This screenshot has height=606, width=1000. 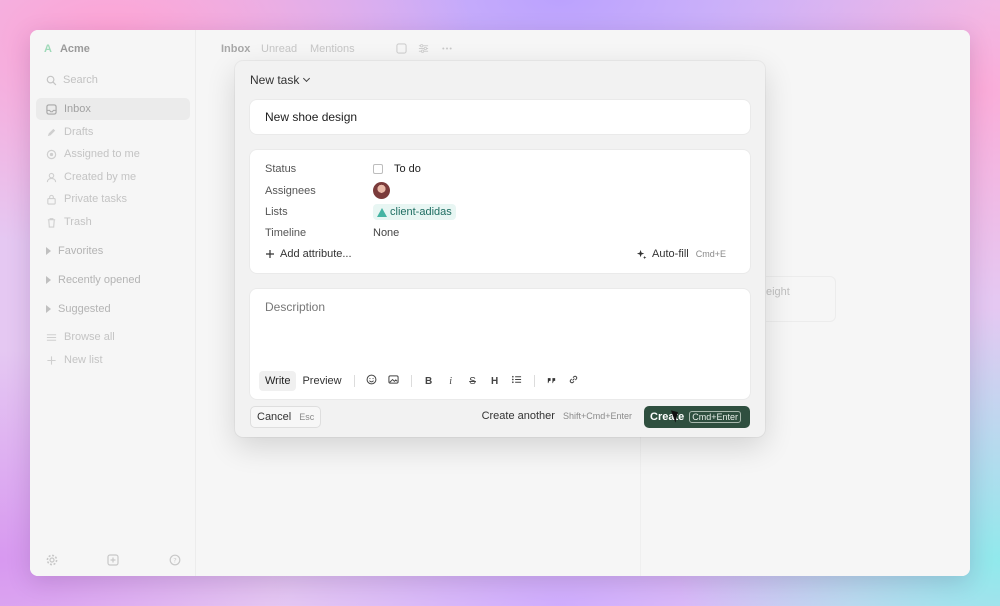 I want to click on sidebar-item-private: Private tasks, so click(x=113, y=199).